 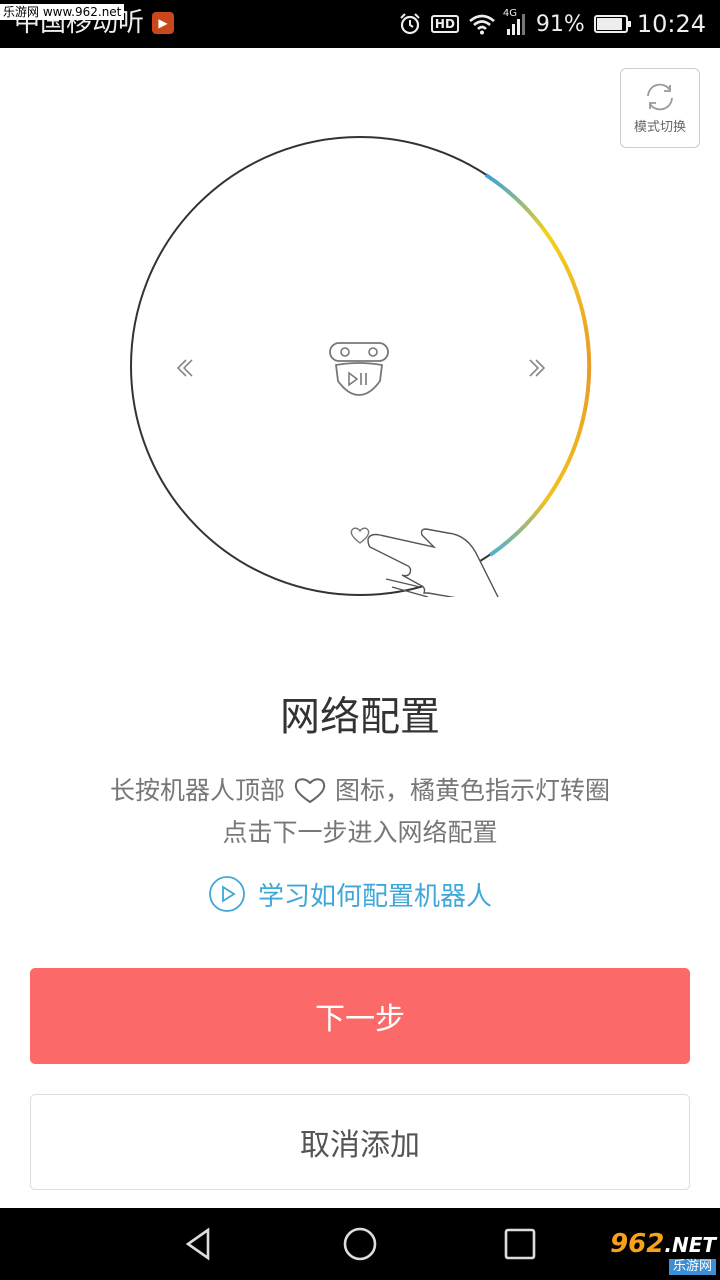 What do you see at coordinates (360, 24) in the screenshot?
I see `status-bar: 中国移动听 ▶ 乐游网 www.962.net HD 4G 91% 10:24` at bounding box center [360, 24].